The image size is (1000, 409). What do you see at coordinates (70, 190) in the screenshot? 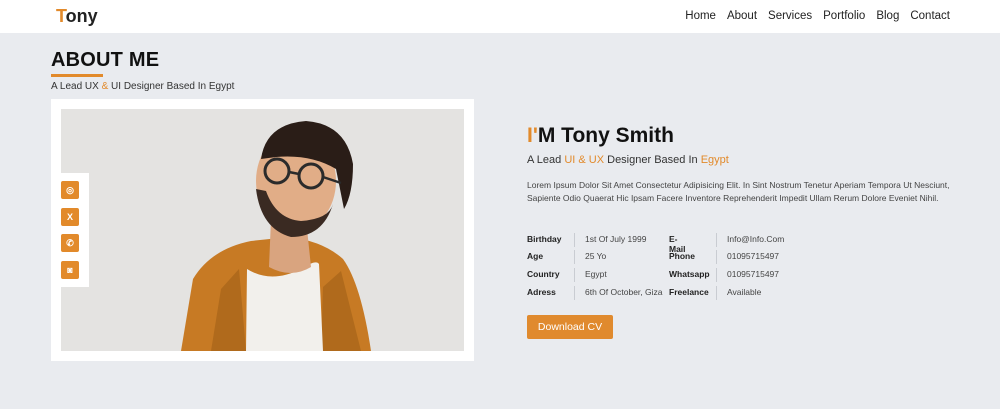
I see `dribbble-icon: ◎` at bounding box center [70, 190].